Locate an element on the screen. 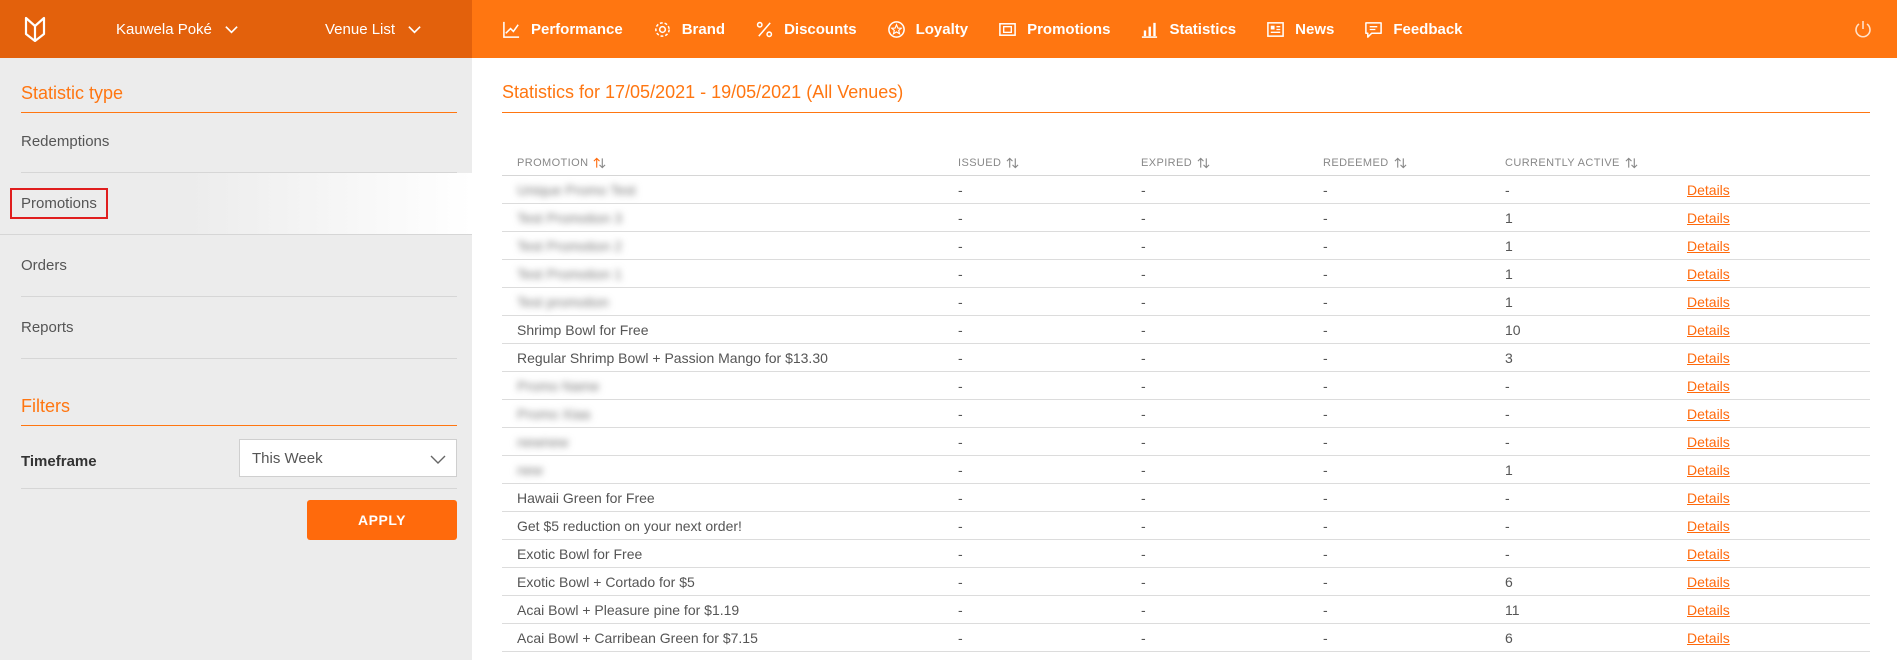  table-row: Test Promotion 3 - - - 1 Details is located at coordinates (1186, 218).